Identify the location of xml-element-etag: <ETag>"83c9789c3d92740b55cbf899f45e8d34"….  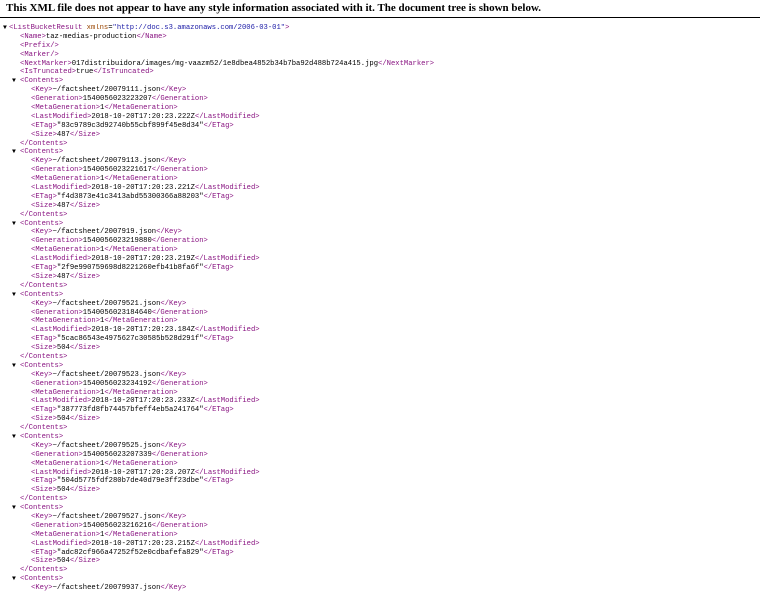
(380, 126).